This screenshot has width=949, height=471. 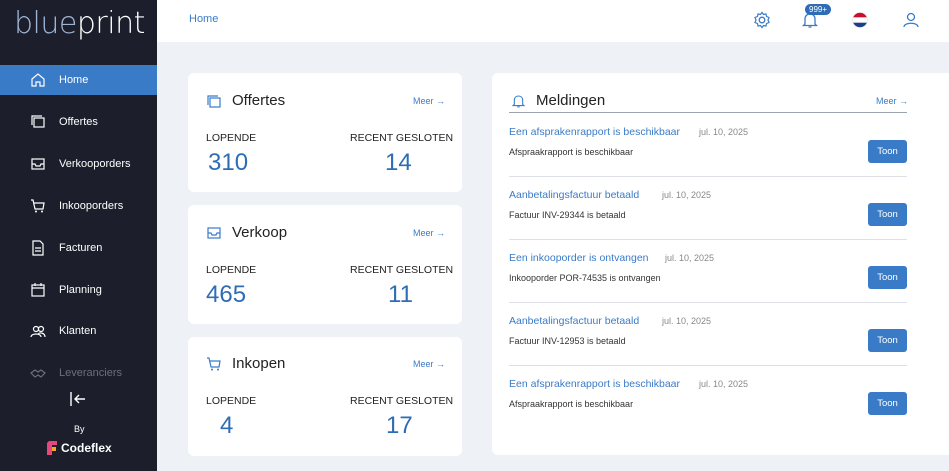 What do you see at coordinates (38, 373) in the screenshot?
I see `handshake-icon` at bounding box center [38, 373].